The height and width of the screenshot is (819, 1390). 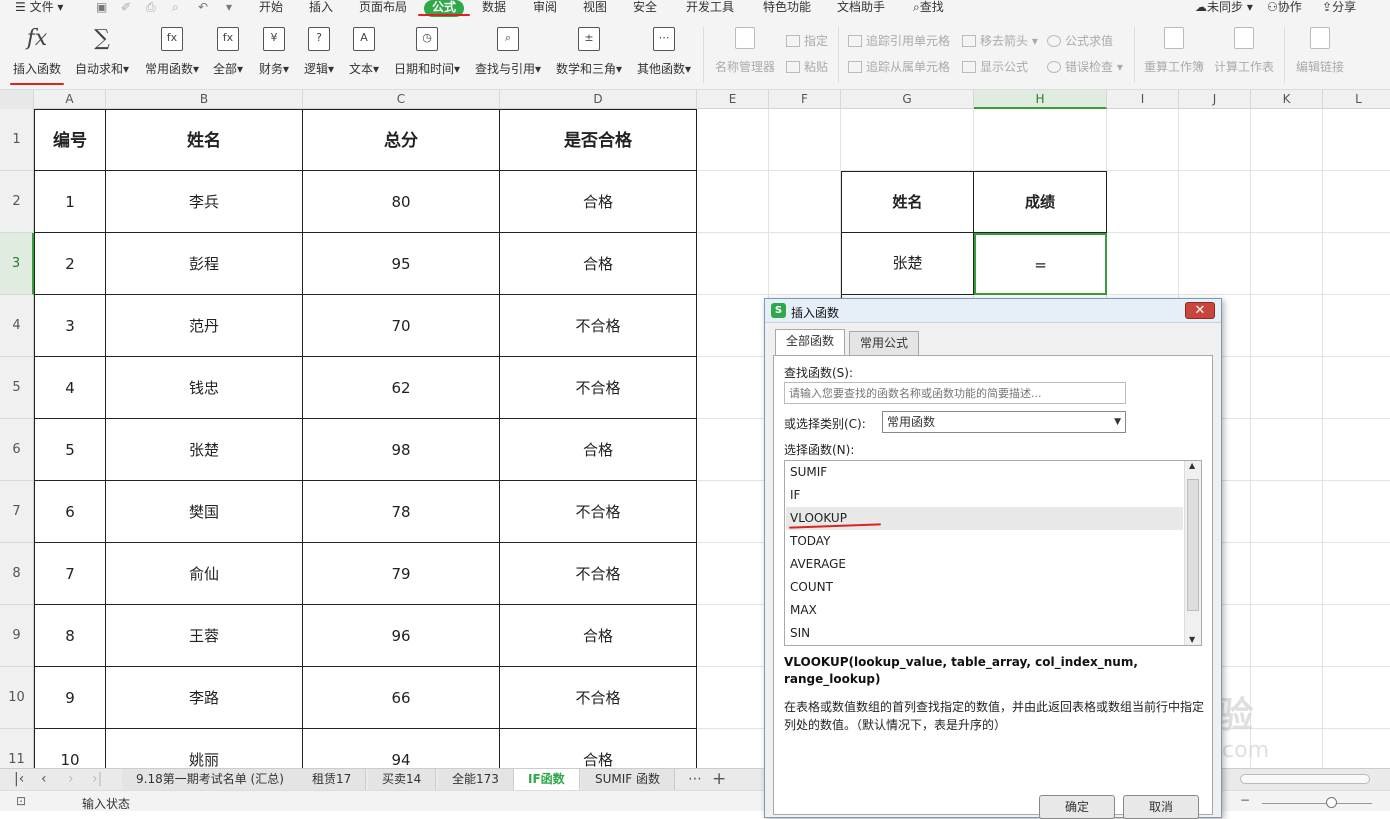 What do you see at coordinates (204, 698) in the screenshot?
I see `table-cell: 李路` at bounding box center [204, 698].